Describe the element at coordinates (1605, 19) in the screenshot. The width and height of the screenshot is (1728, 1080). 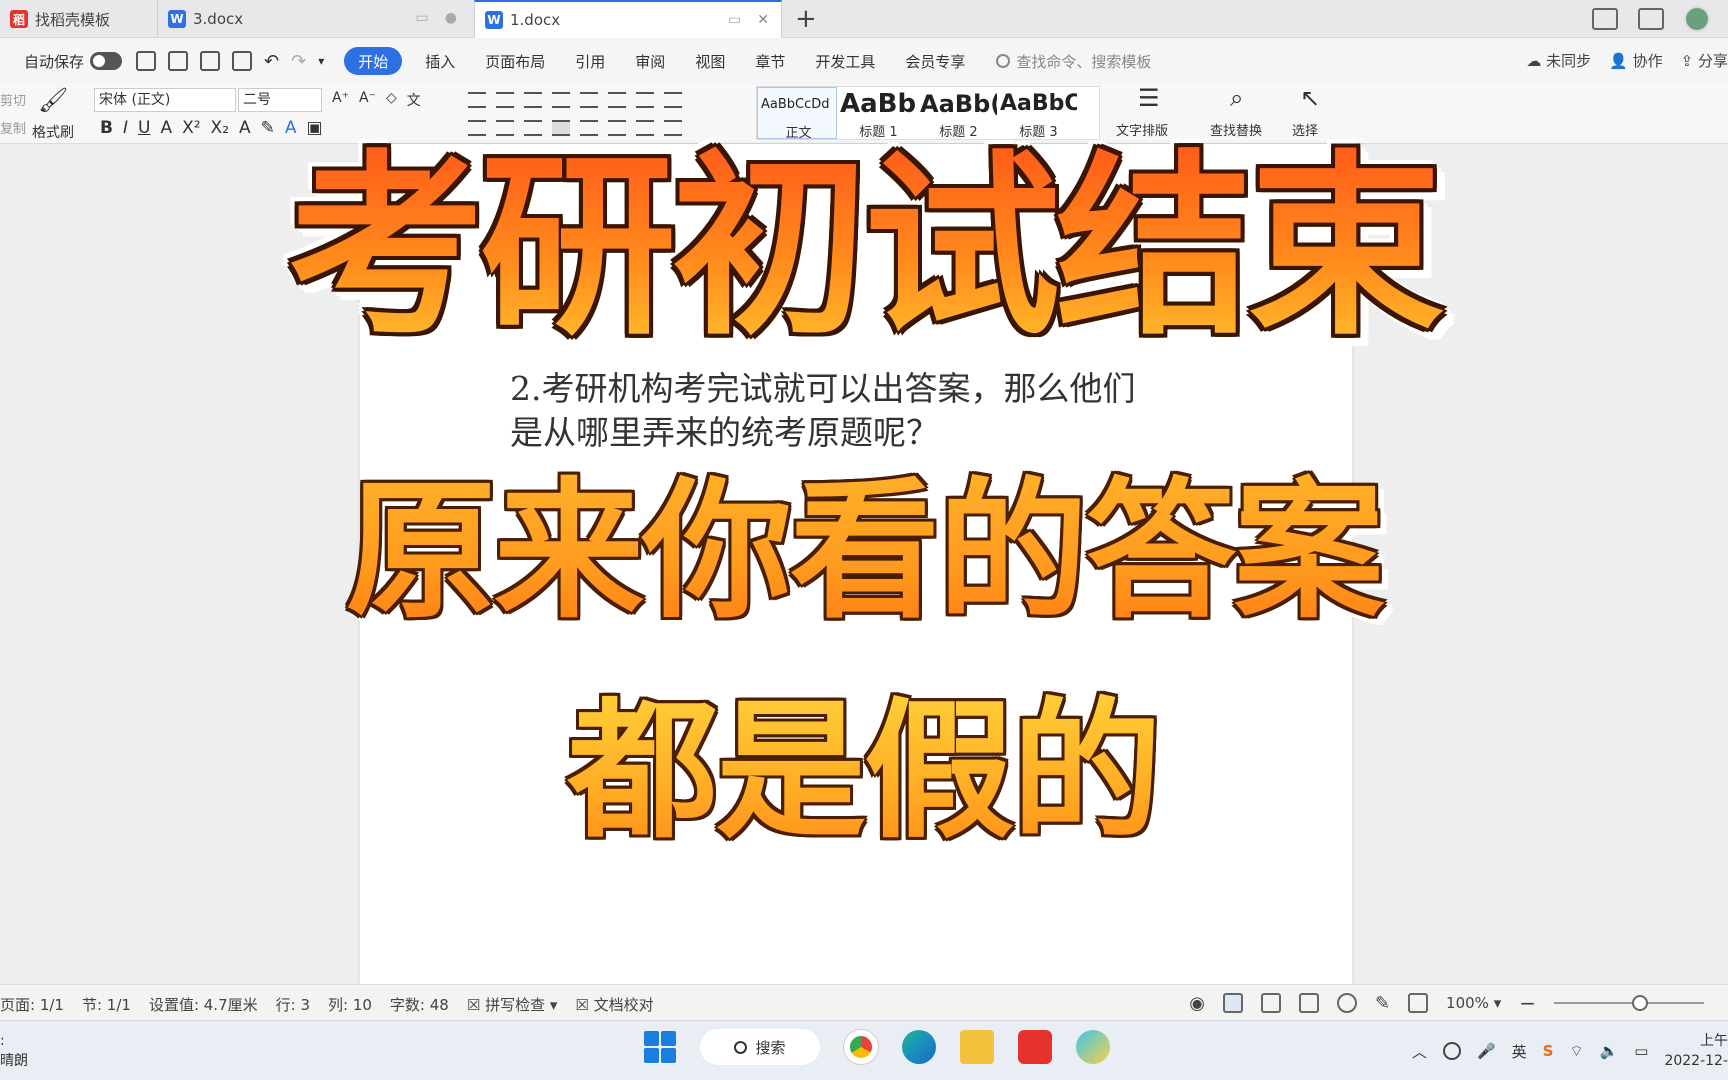
I see `layout-icon` at that location.